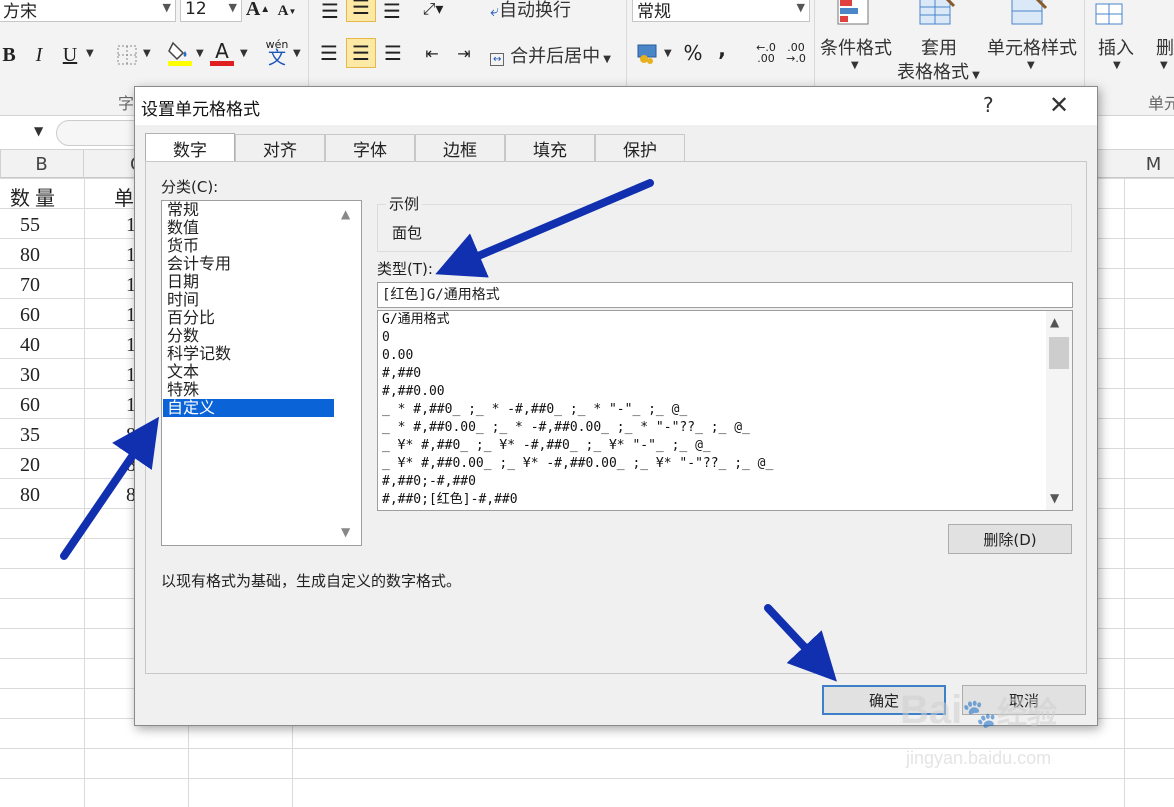  Describe the element at coordinates (640, 148) in the screenshot. I see `tab-protection: 保护` at that location.